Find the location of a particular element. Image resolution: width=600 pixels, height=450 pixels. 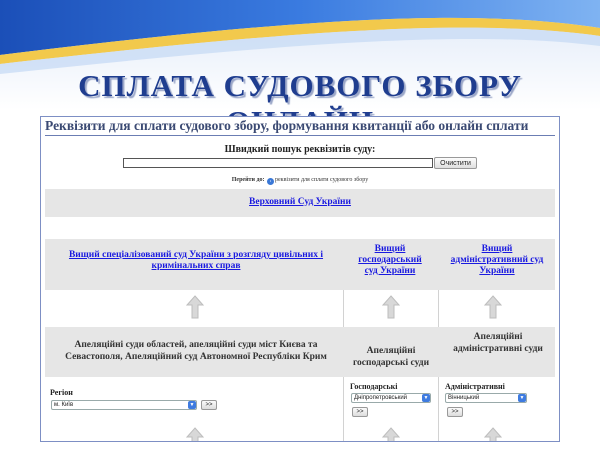

supreme-court-link: Верховний Суд України is located at coordinates (300, 202).